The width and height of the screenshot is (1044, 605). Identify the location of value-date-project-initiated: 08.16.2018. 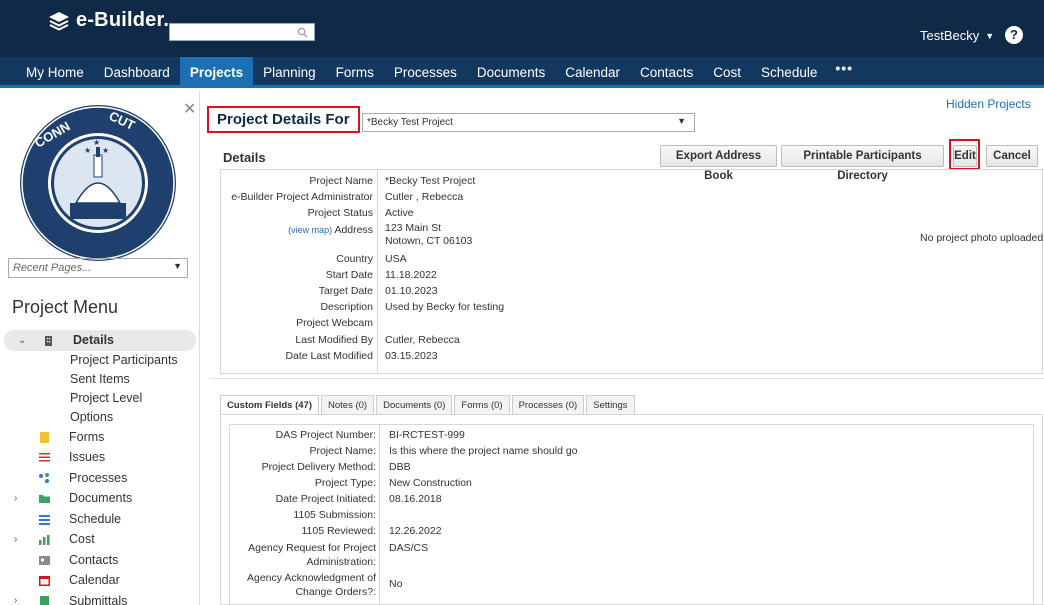
(415, 499).